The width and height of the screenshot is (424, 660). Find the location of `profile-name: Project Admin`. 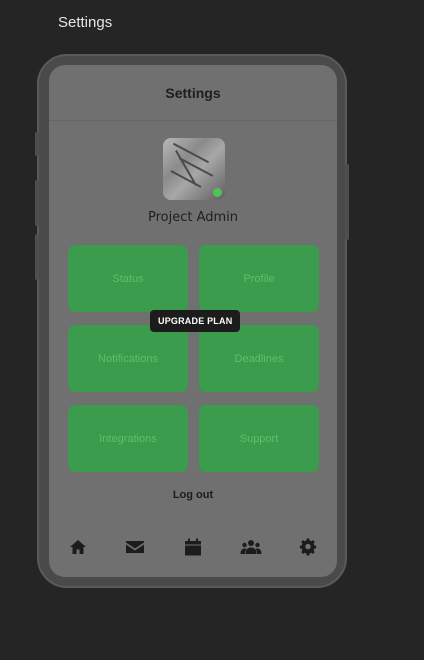

profile-name: Project Admin is located at coordinates (193, 217).